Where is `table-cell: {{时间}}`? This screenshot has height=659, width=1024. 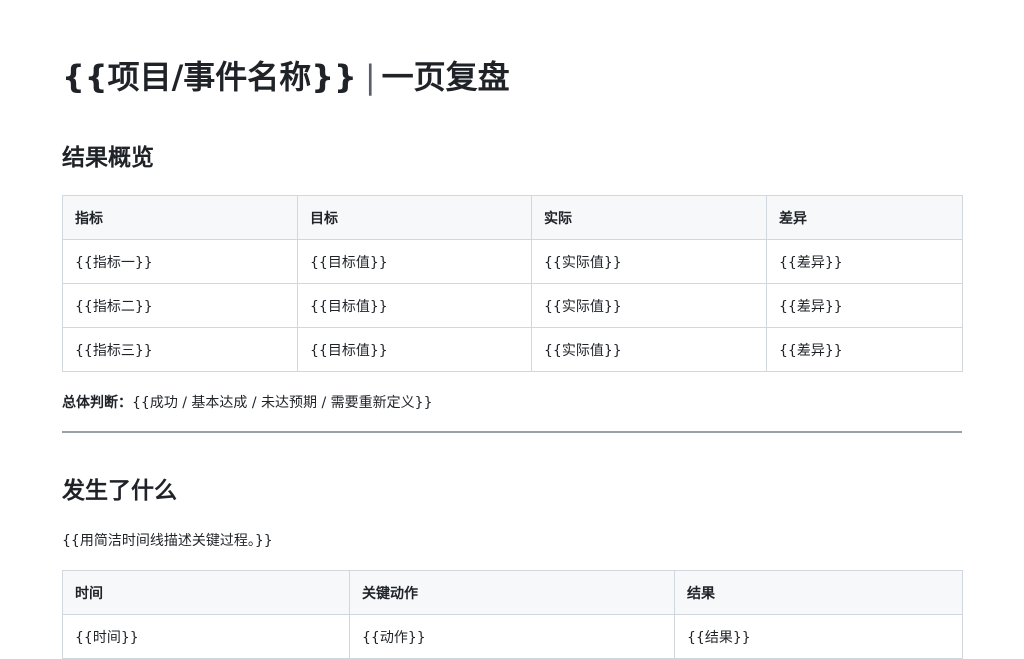 table-cell: {{时间}} is located at coordinates (206, 636).